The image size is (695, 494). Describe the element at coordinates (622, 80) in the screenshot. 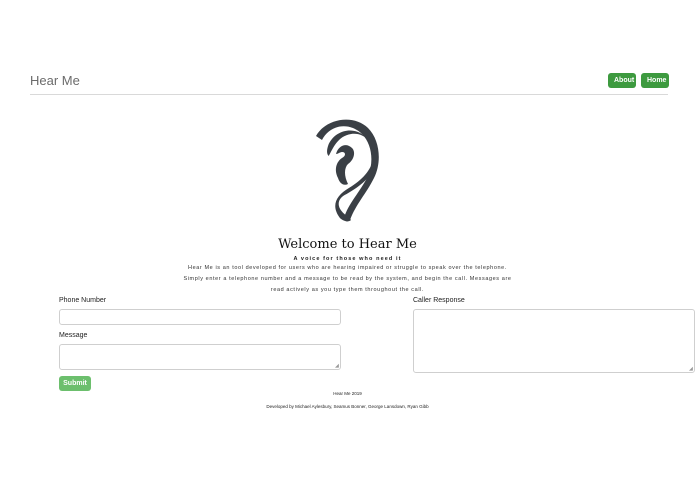

I see `about-button: About` at that location.